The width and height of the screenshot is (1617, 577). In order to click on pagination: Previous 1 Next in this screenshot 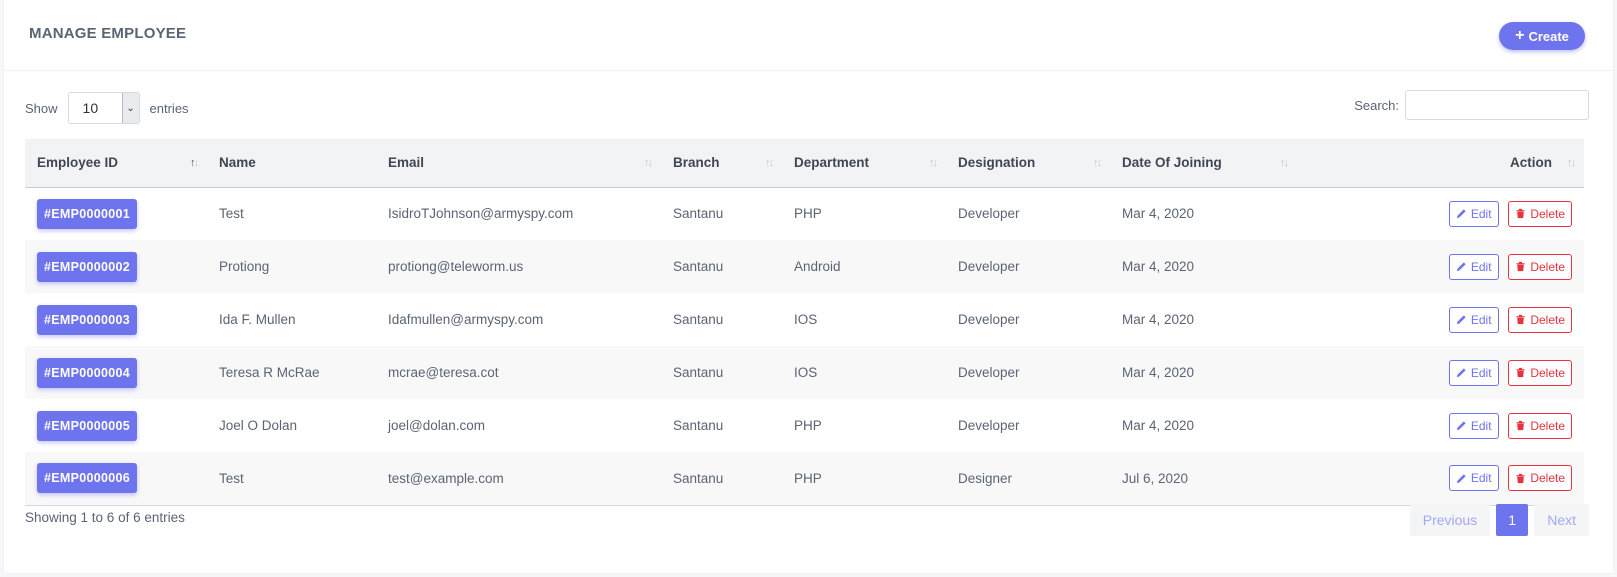, I will do `click(1499, 520)`.